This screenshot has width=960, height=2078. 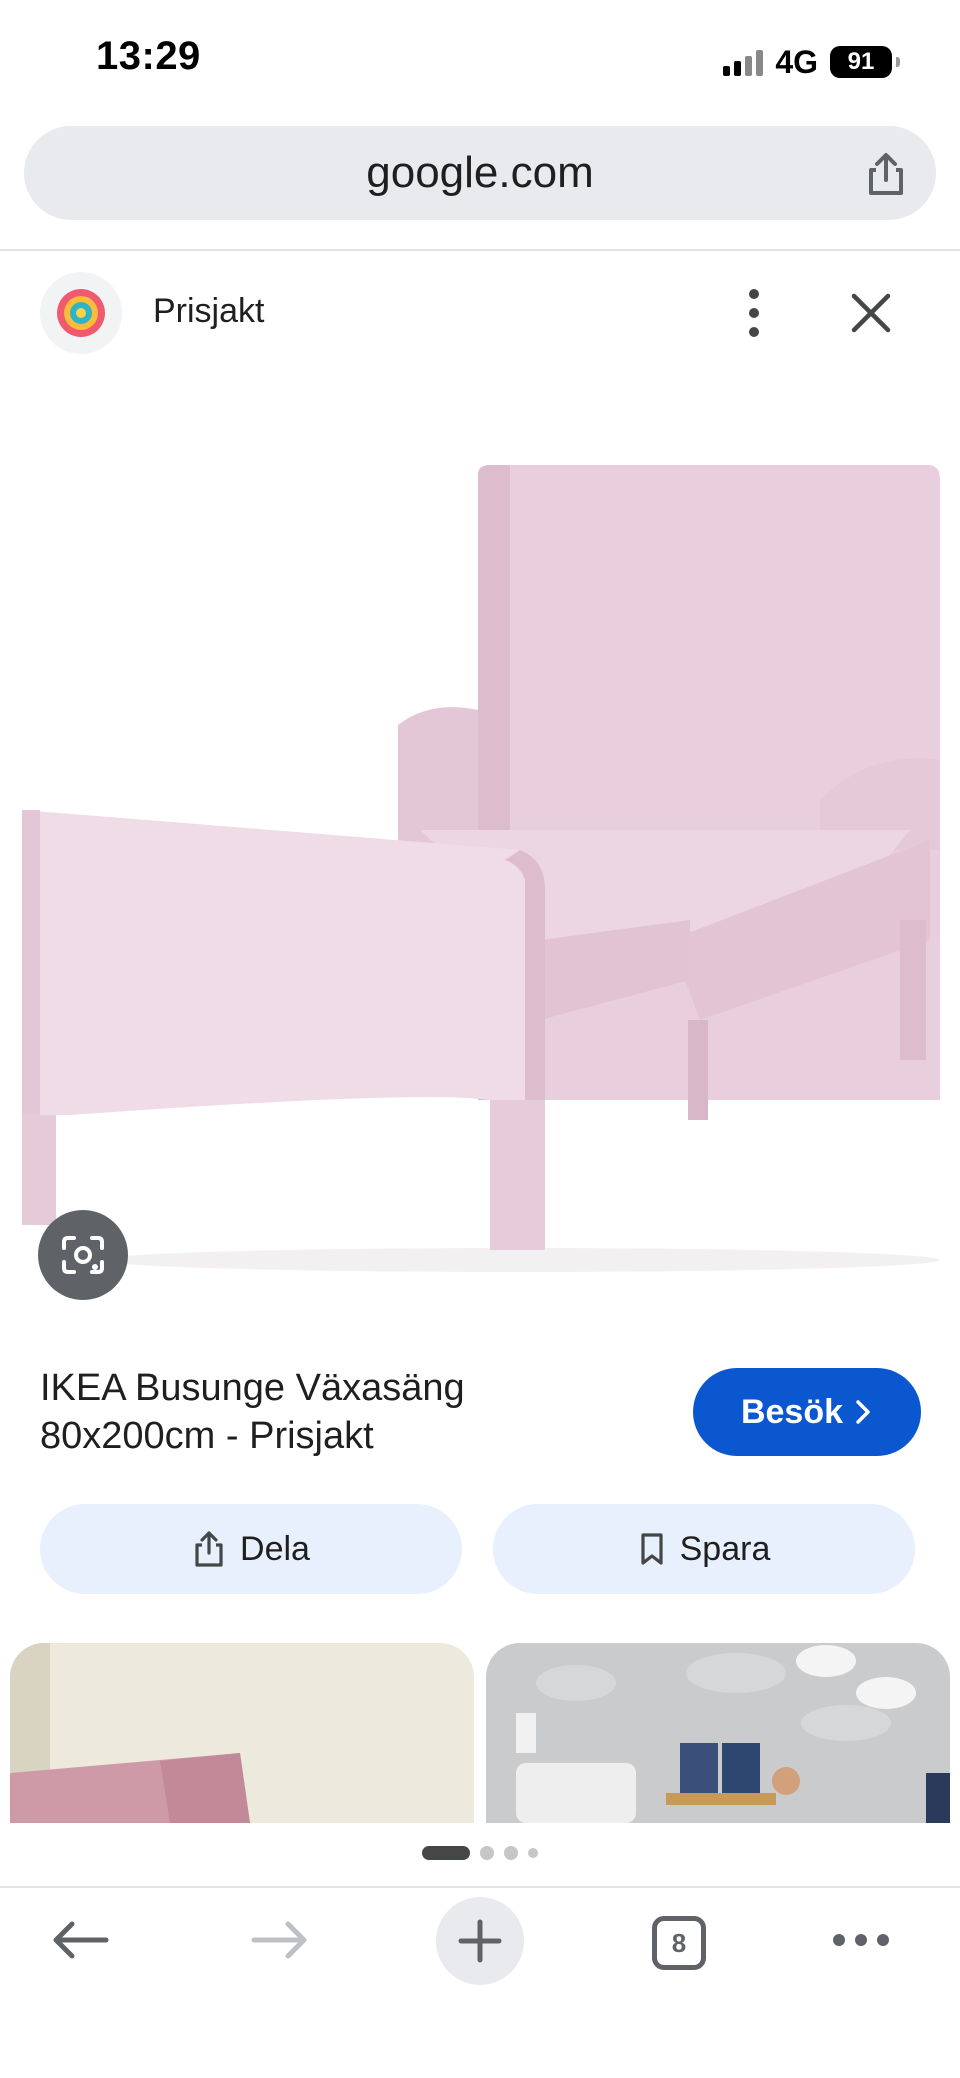 I want to click on forward-arrow-icon, so click(x=279, y=1940).